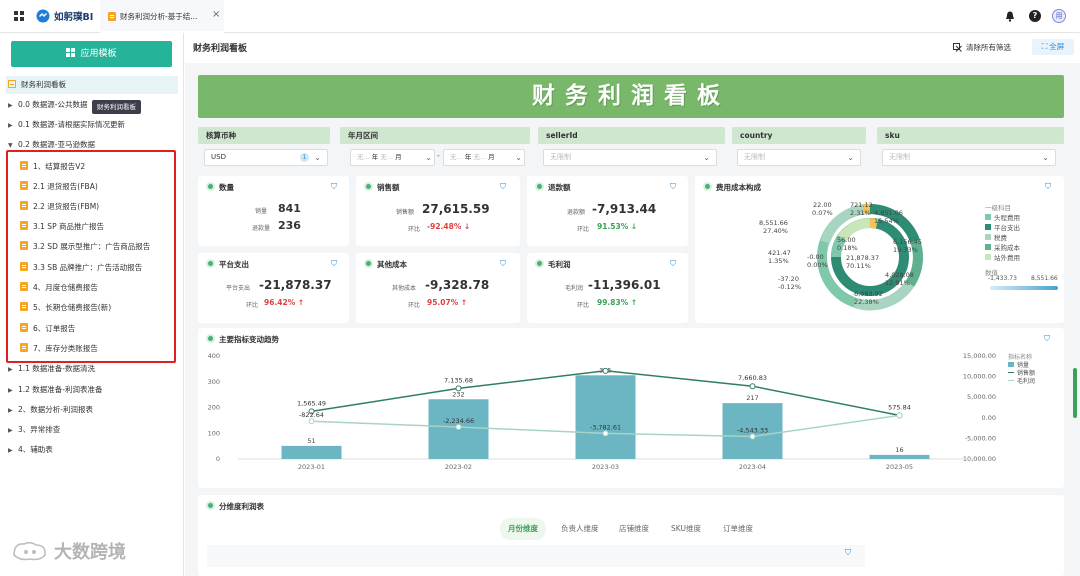  Describe the element at coordinates (799, 157) in the screenshot. I see `country-select: 无限制 ⌄` at that location.